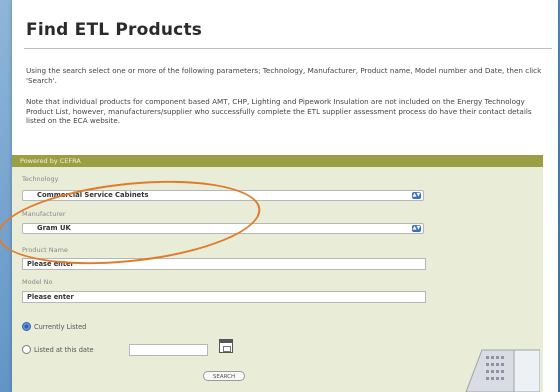  What do you see at coordinates (224, 376) in the screenshot?
I see `search-button: SEARCH` at bounding box center [224, 376].